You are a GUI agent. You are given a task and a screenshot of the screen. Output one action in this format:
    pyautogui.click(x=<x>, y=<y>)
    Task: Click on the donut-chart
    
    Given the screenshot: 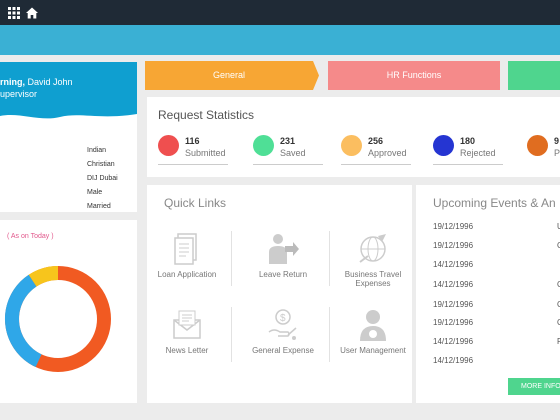 What is the action you would take?
    pyautogui.click(x=58, y=318)
    